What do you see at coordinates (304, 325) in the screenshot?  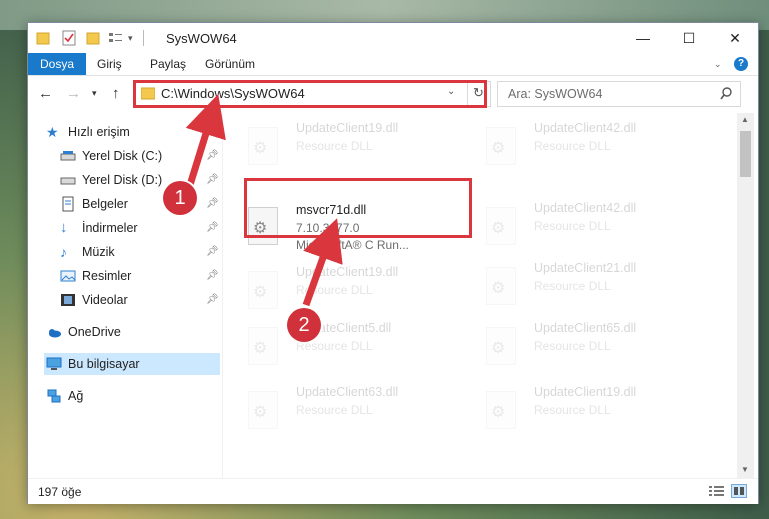 I see `step-2-badge: 2` at bounding box center [304, 325].